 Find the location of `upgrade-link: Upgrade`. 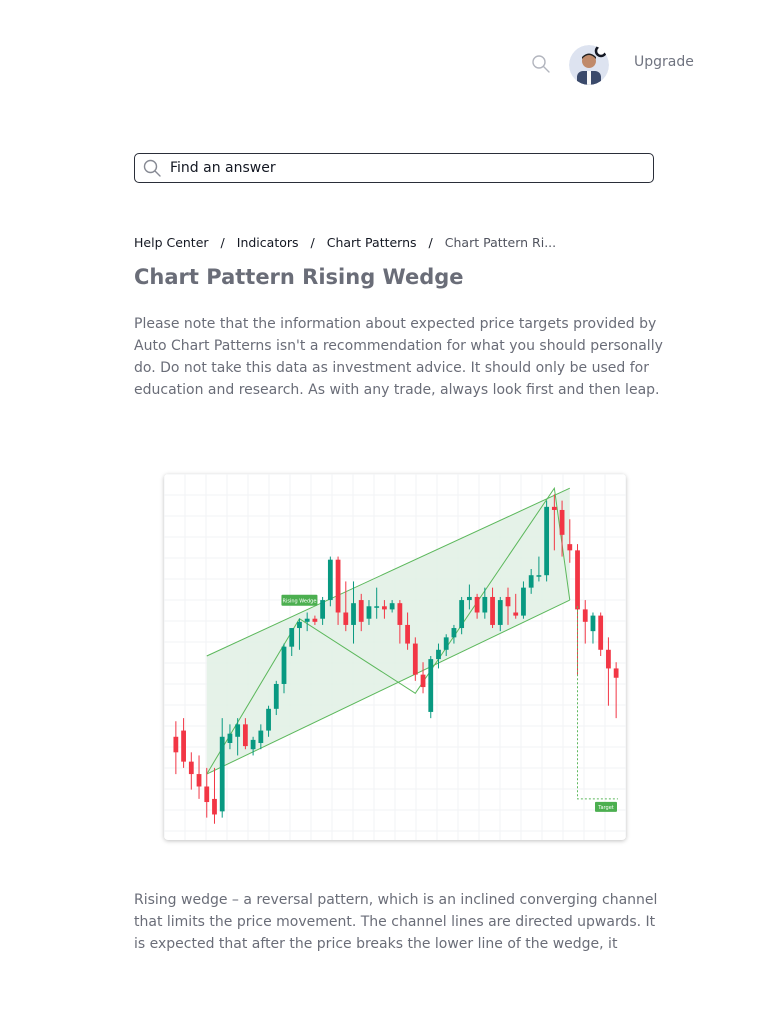

upgrade-link: Upgrade is located at coordinates (664, 62).